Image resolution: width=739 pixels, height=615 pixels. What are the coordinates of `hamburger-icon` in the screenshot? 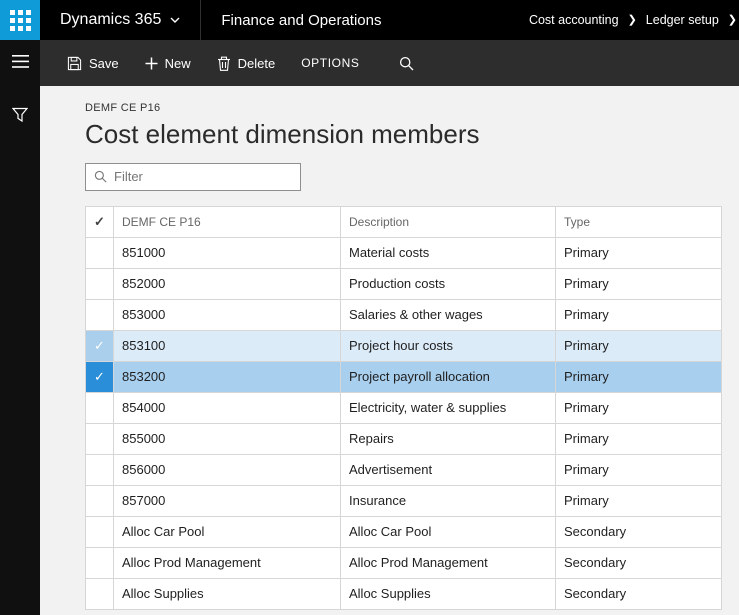 It's located at (20, 61).